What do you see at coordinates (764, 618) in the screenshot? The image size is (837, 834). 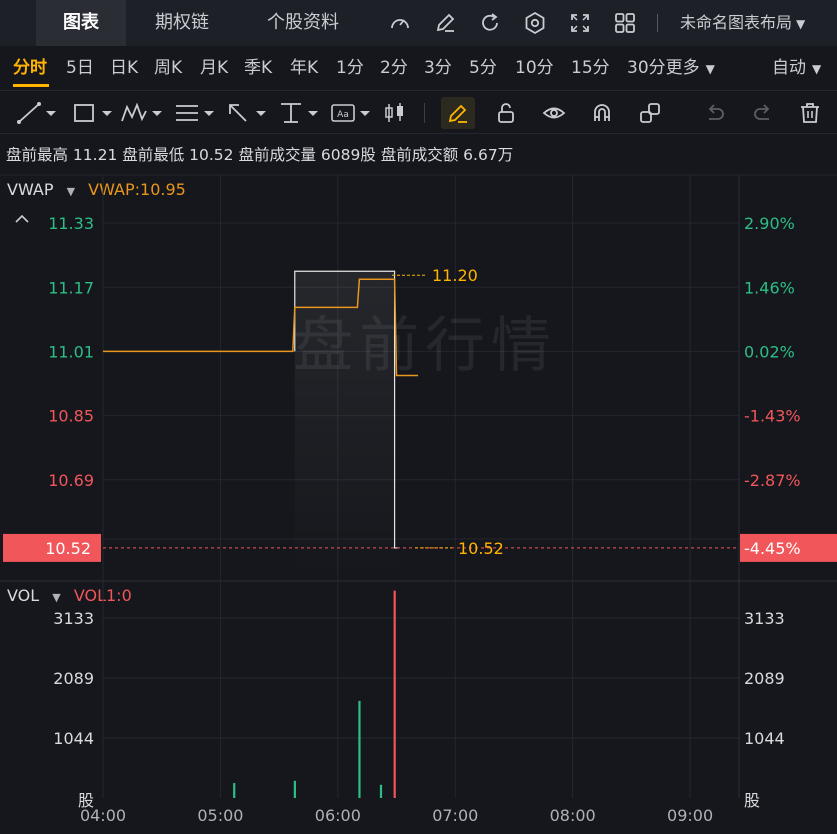 I see `volume-tick-label-right: 3133` at bounding box center [764, 618].